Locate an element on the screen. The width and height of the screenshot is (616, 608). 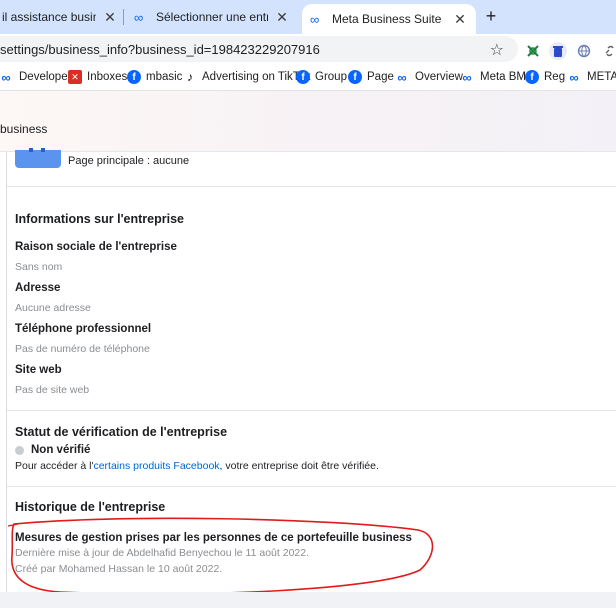
translate-extension-icon is located at coordinates (584, 51).